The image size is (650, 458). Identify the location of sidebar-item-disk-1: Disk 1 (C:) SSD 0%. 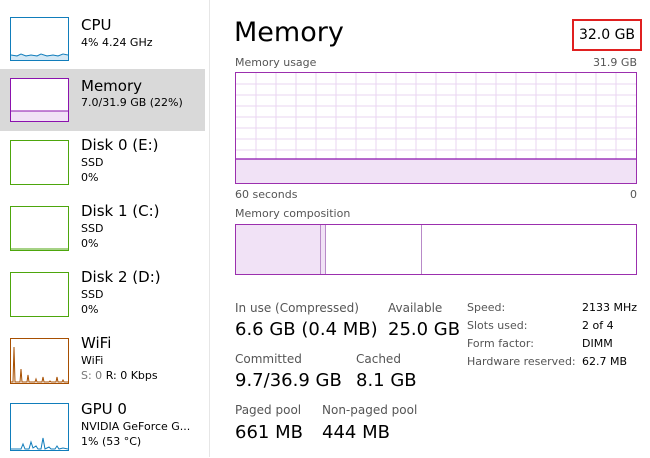
(102, 229).